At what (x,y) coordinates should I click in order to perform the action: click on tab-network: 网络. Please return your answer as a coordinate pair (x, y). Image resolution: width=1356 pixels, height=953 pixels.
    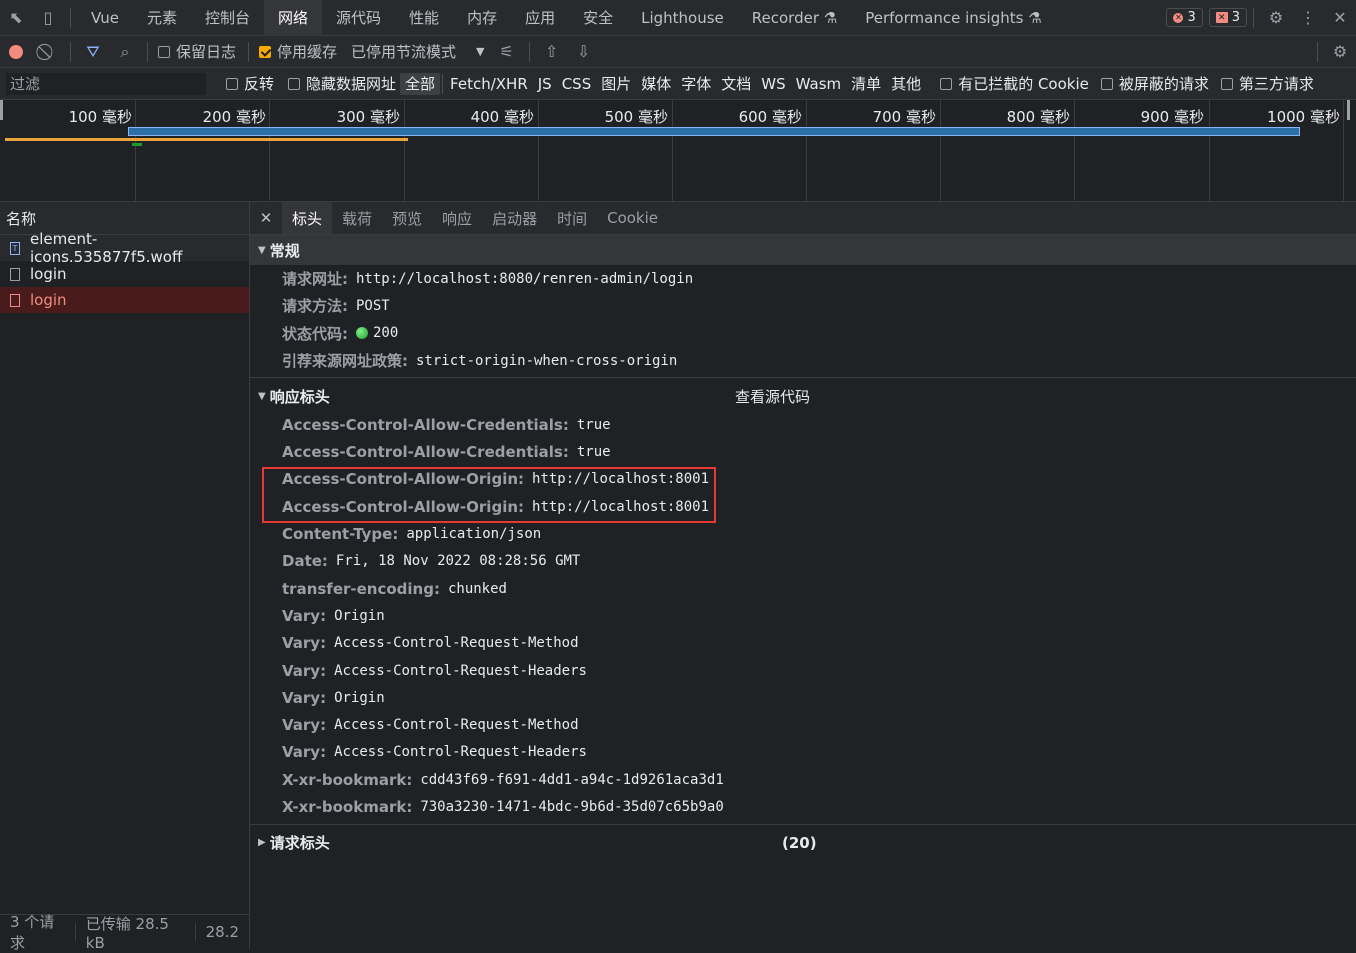
    Looking at the image, I should click on (293, 18).